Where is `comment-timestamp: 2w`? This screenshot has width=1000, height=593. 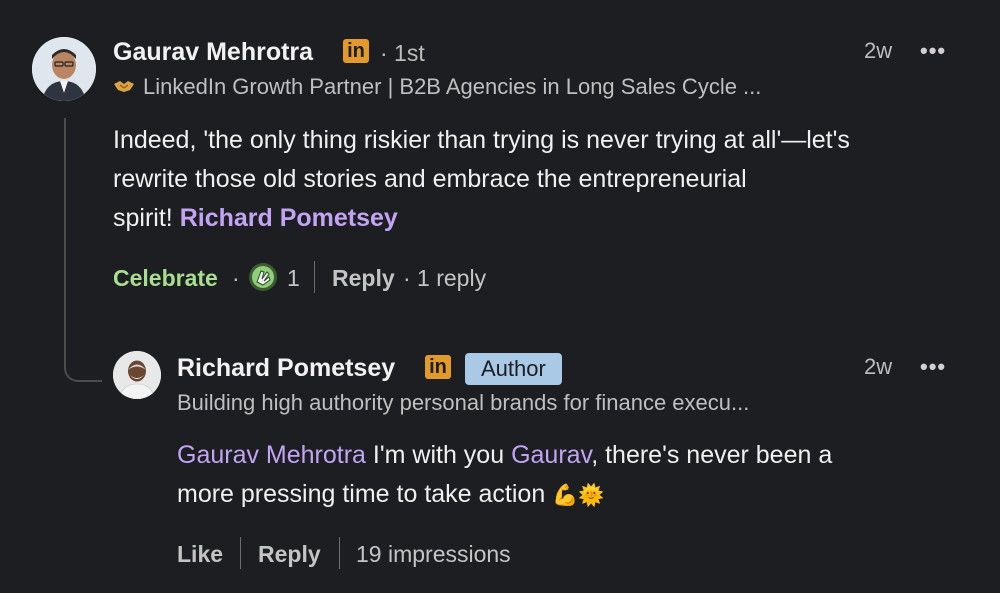
comment-timestamp: 2w is located at coordinates (878, 50).